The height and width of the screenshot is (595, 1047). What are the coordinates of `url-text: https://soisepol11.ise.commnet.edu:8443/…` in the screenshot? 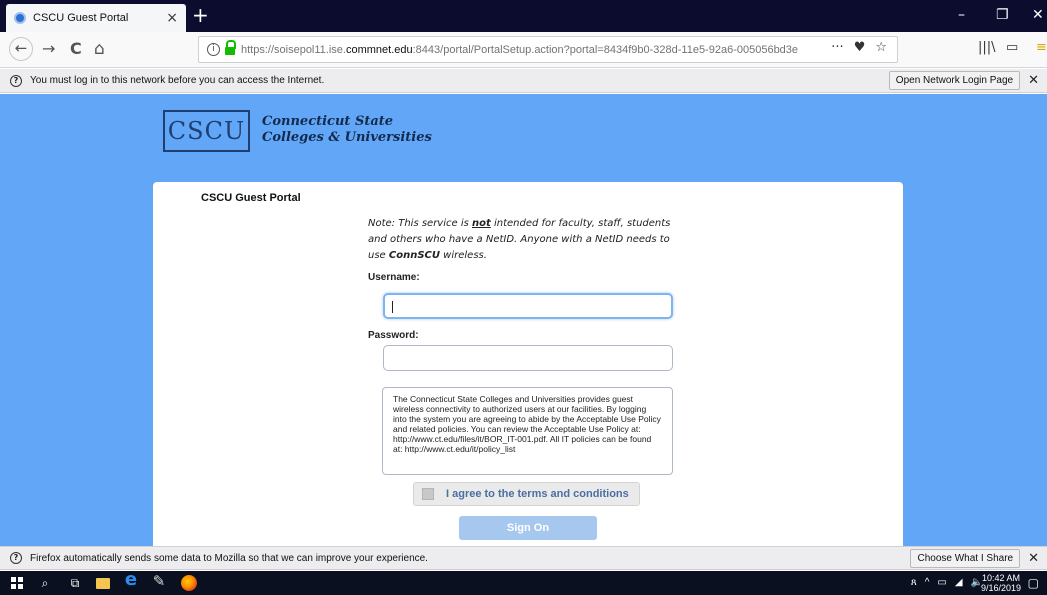 It's located at (541, 50).